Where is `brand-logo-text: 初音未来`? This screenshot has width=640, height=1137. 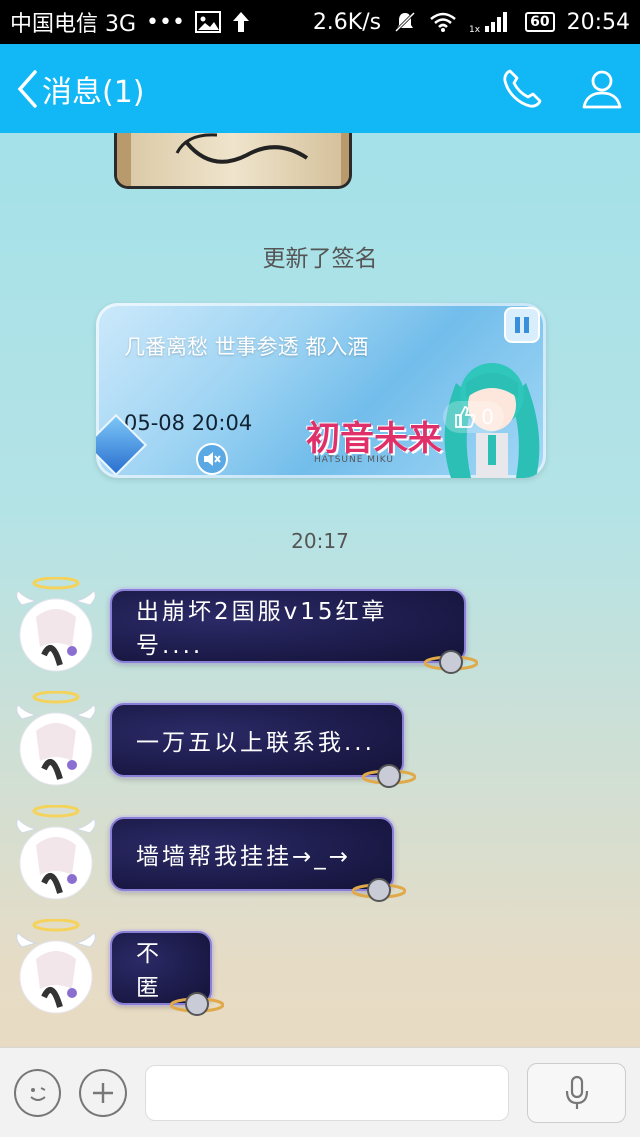 brand-logo-text: 初音未来 is located at coordinates (374, 439).